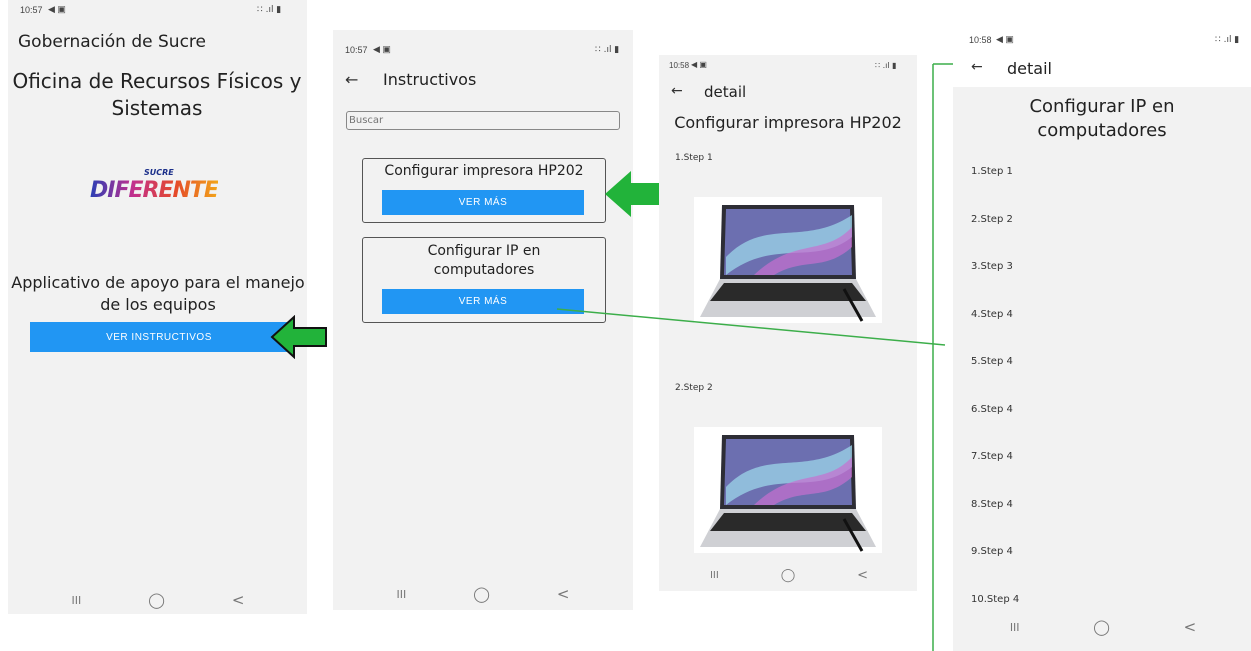 This screenshot has width=1251, height=651. I want to click on step-label: 8.Step 4, so click(992, 504).